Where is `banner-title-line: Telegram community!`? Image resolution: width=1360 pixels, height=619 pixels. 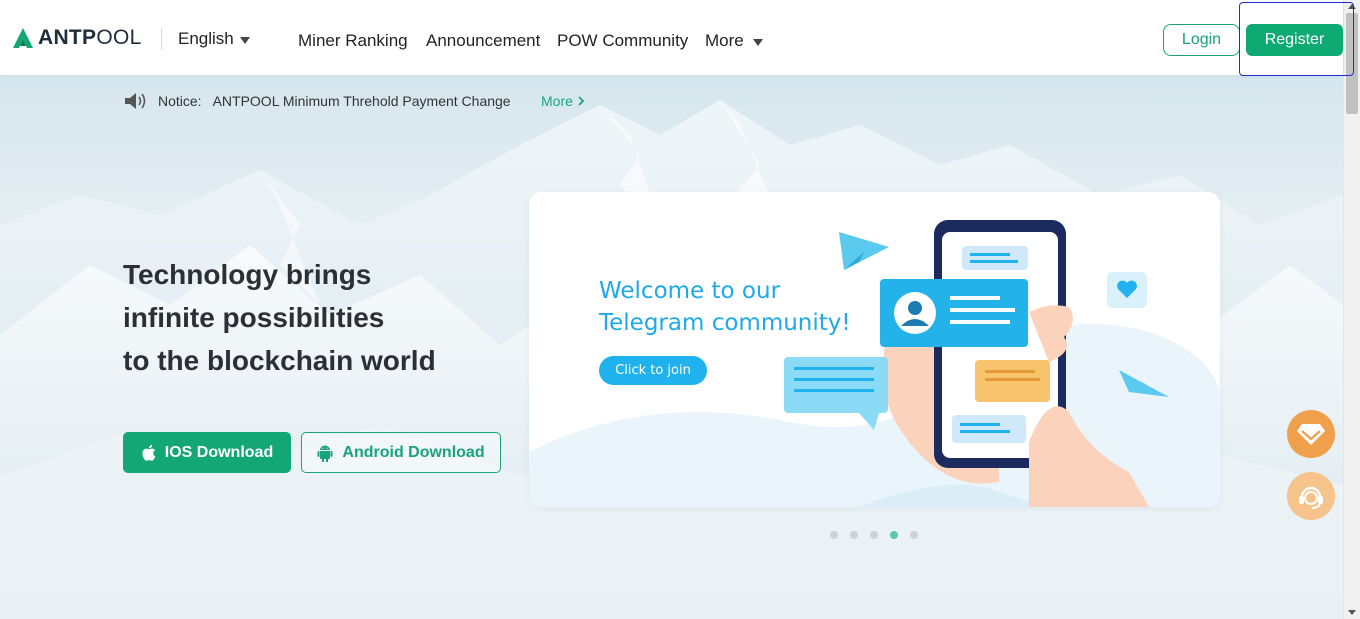
banner-title-line: Telegram community! is located at coordinates (725, 323).